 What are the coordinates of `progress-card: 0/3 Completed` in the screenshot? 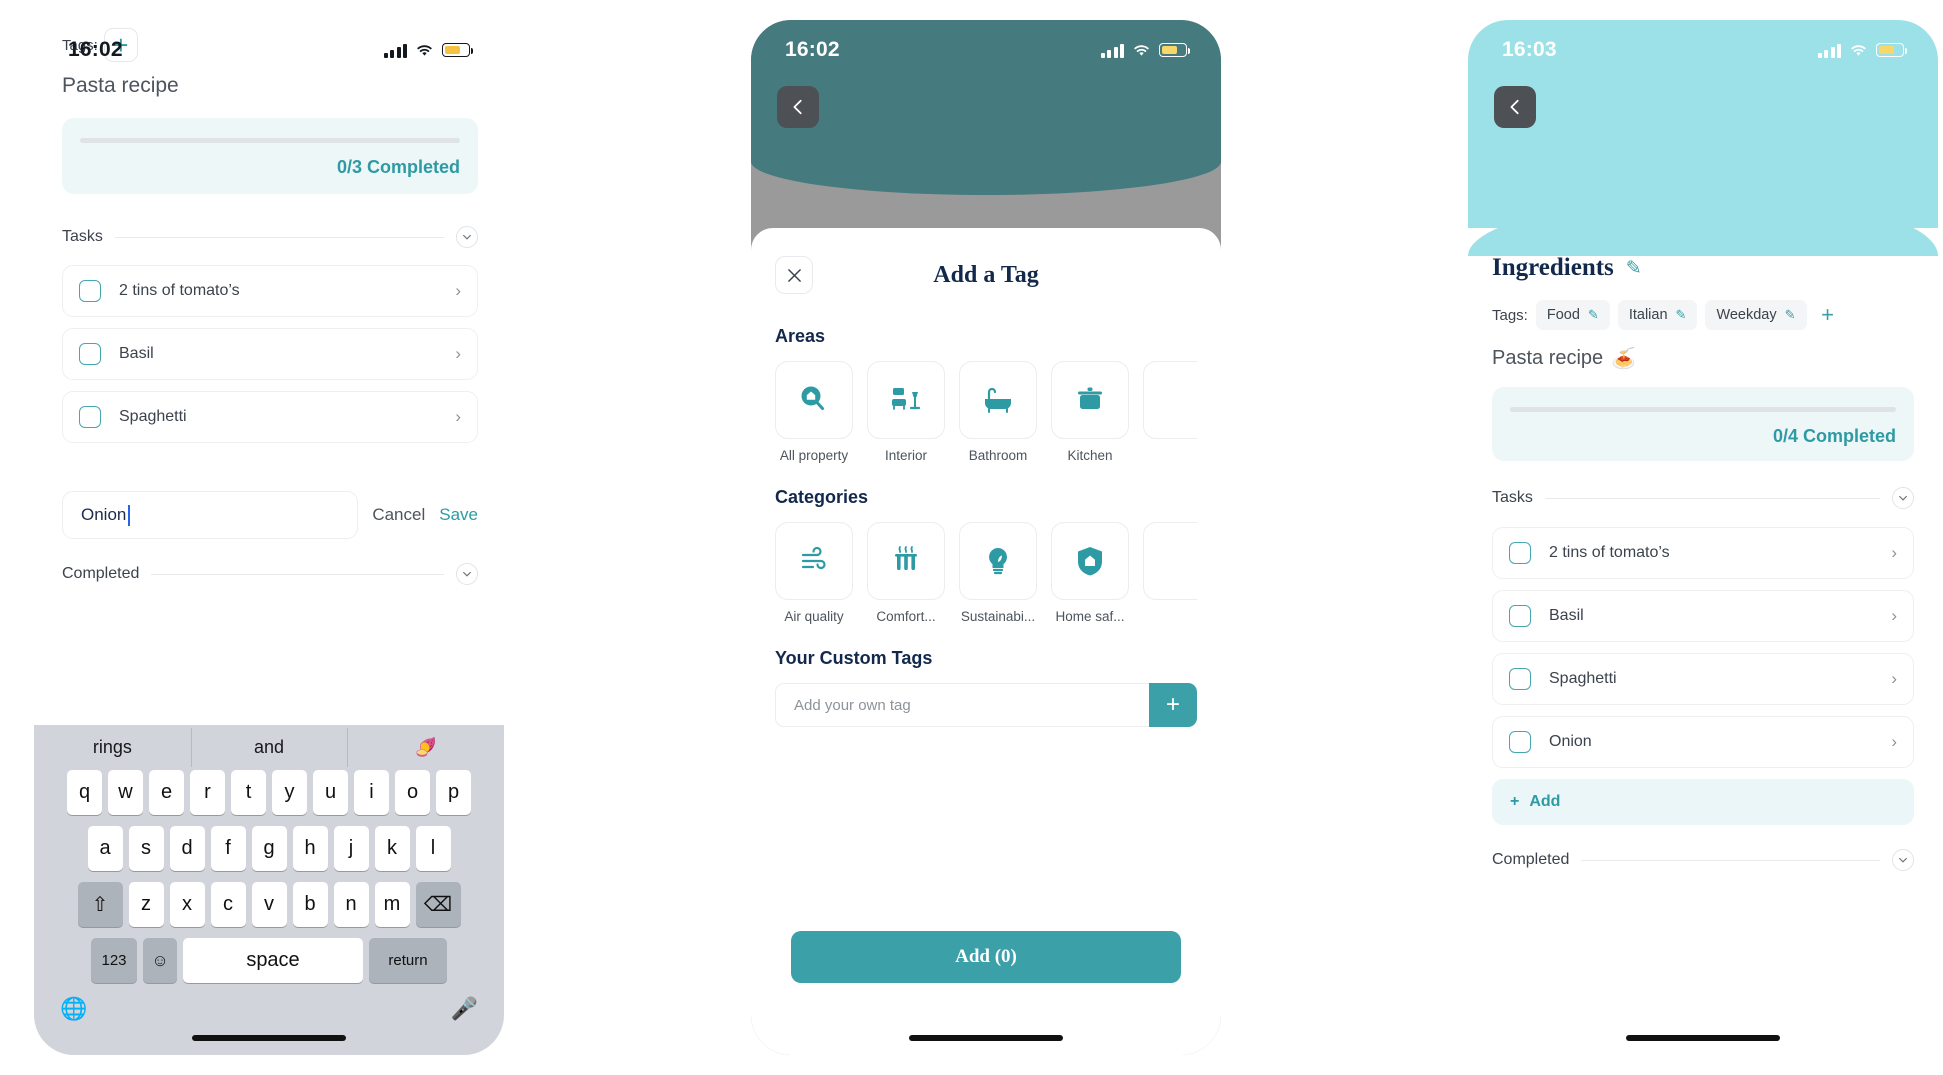 It's located at (270, 156).